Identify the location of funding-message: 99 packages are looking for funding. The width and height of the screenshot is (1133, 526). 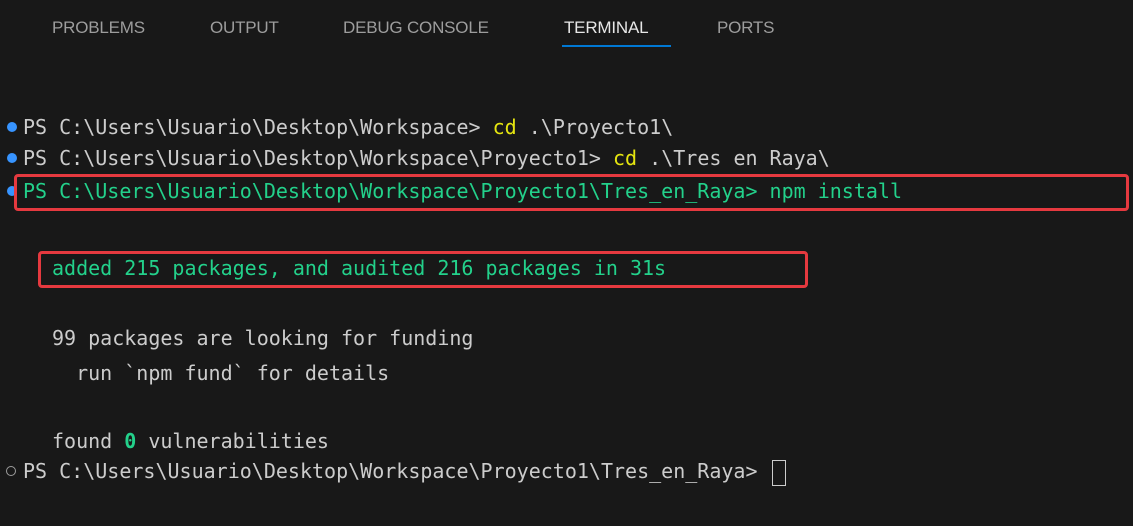
(263, 338).